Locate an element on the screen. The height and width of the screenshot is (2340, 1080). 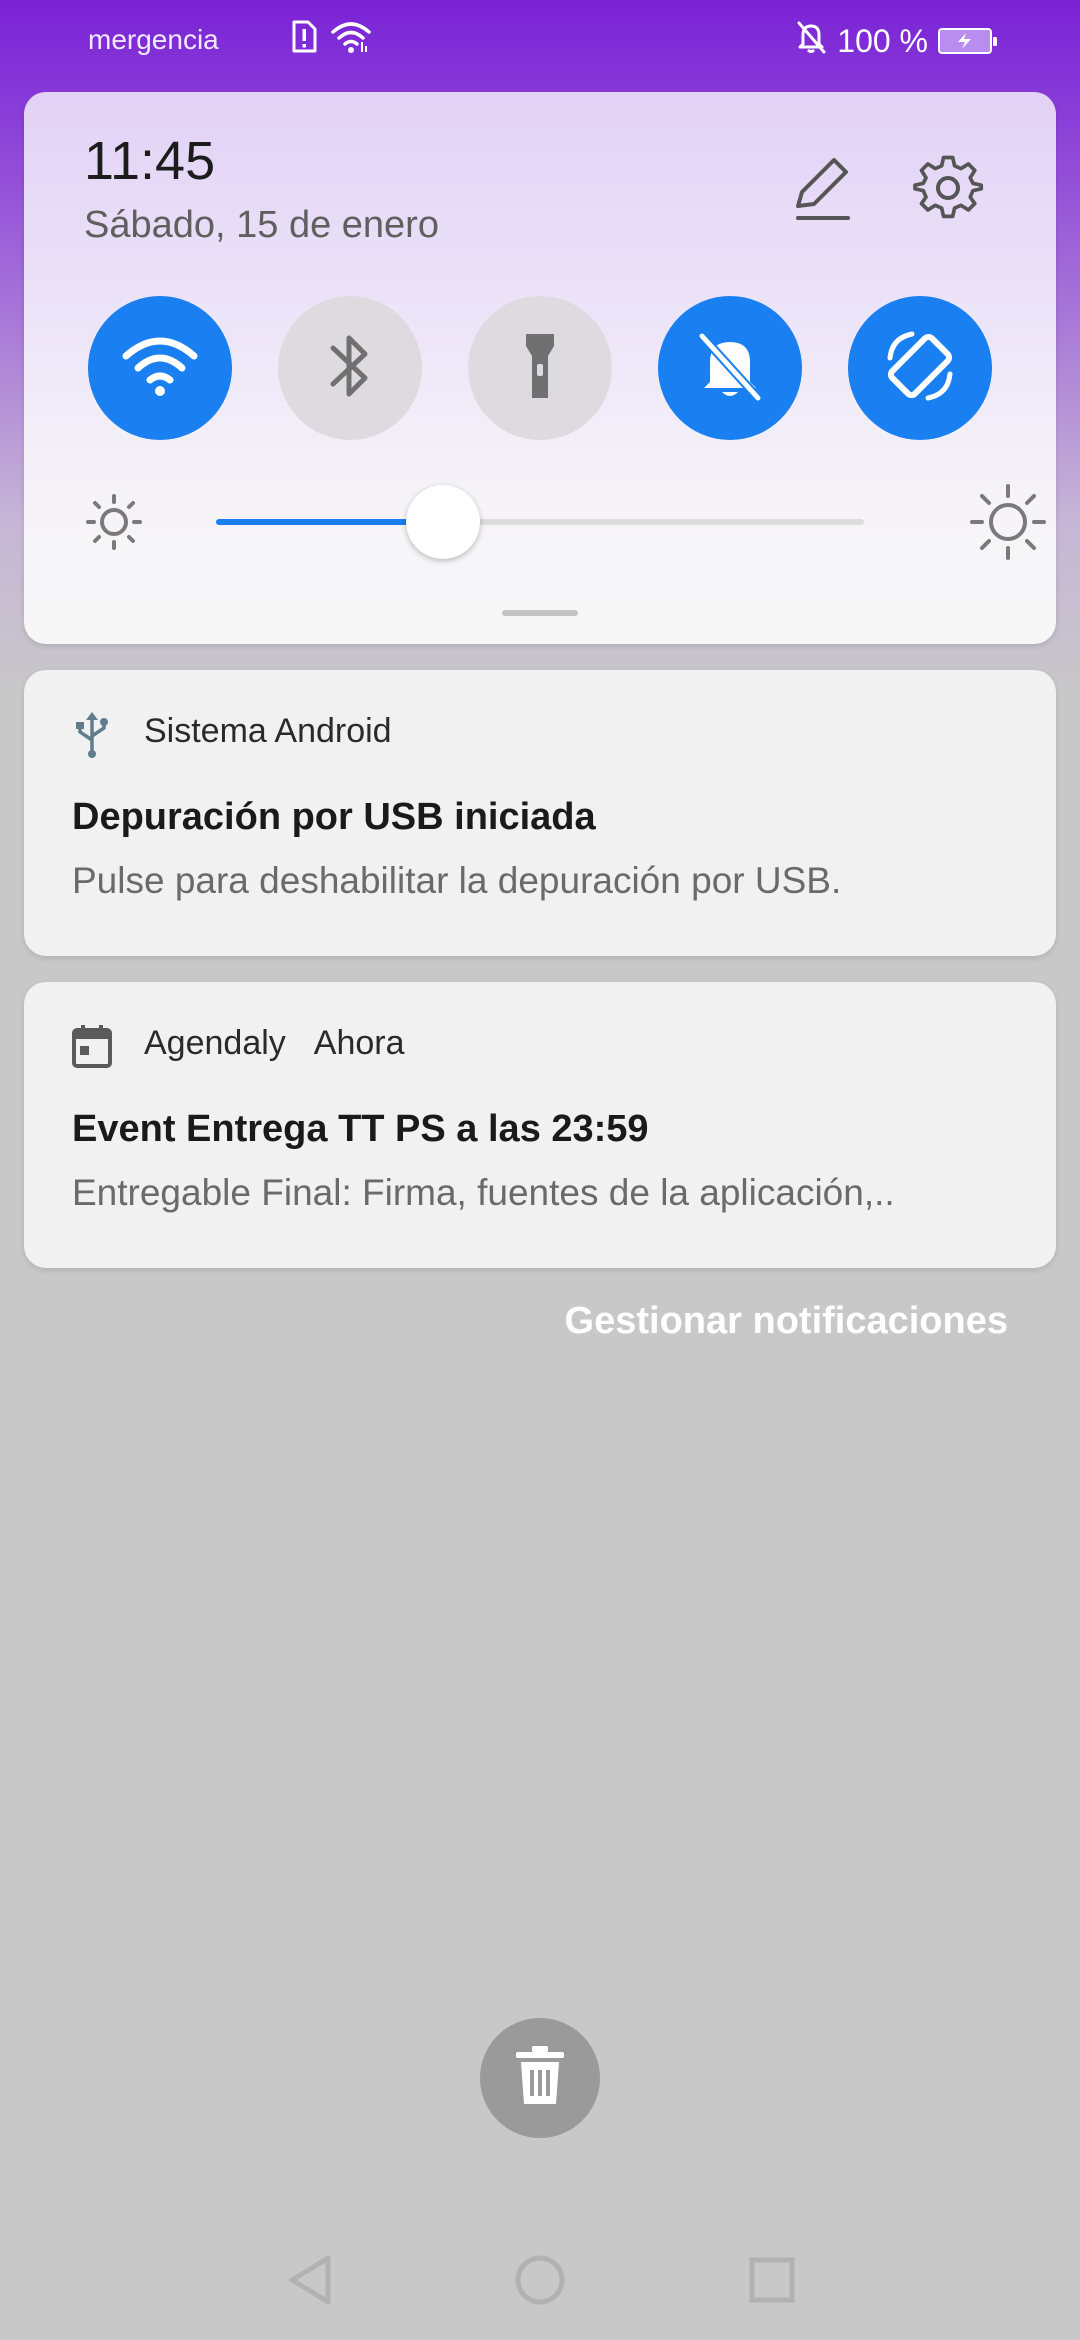
flashlight-tile is located at coordinates (540, 368).